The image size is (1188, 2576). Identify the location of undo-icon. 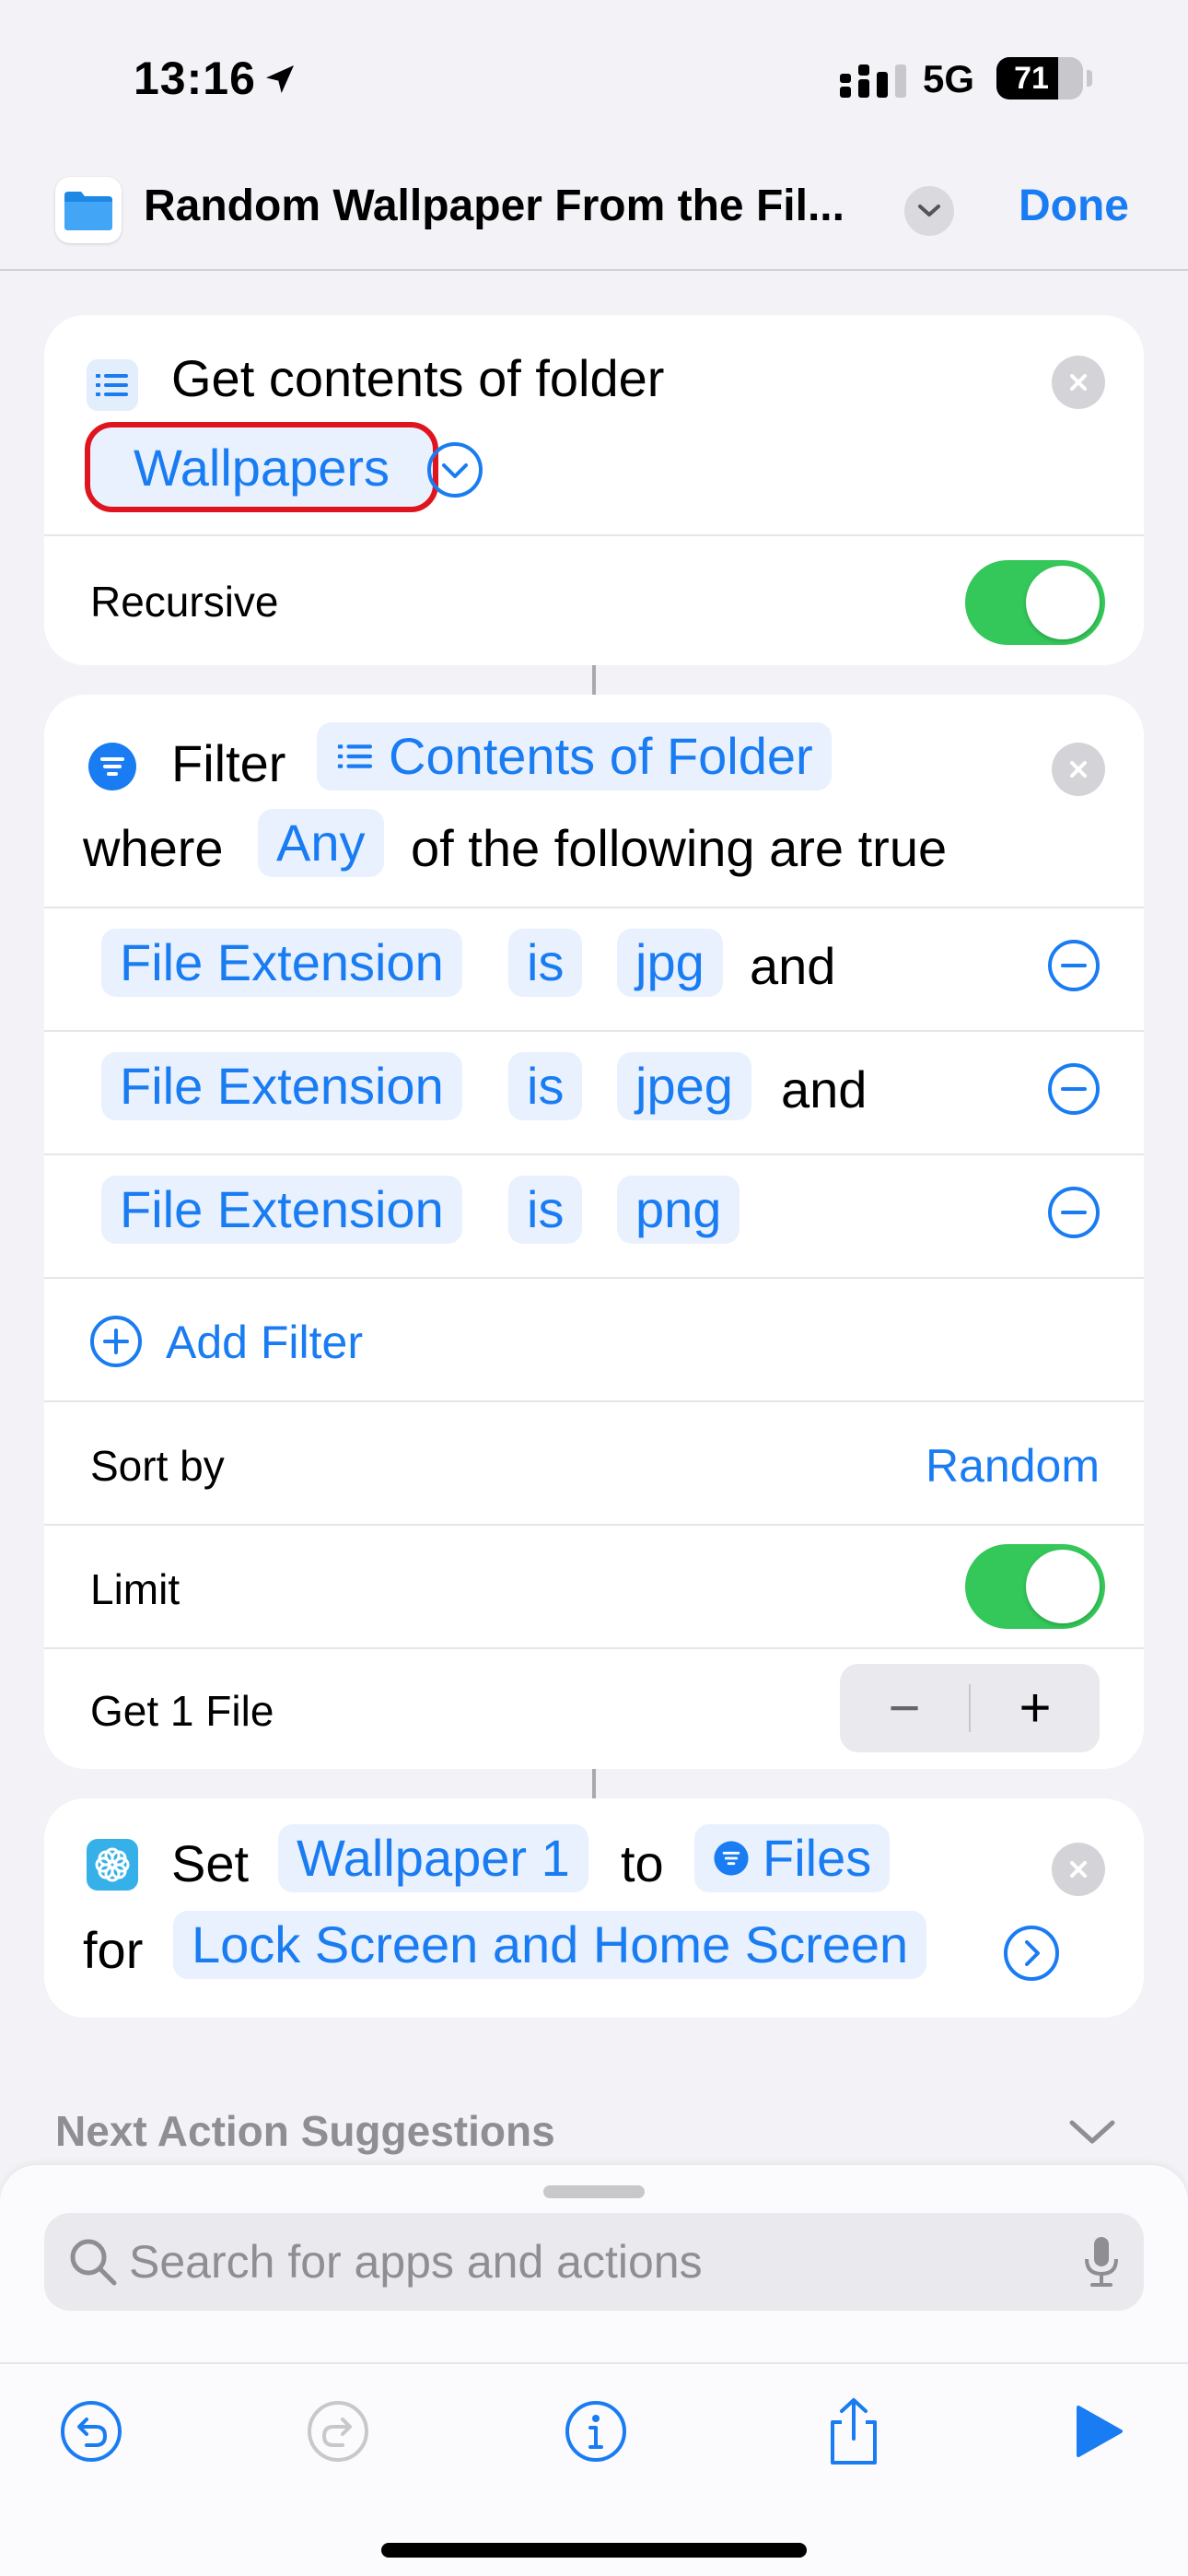
(91, 2431).